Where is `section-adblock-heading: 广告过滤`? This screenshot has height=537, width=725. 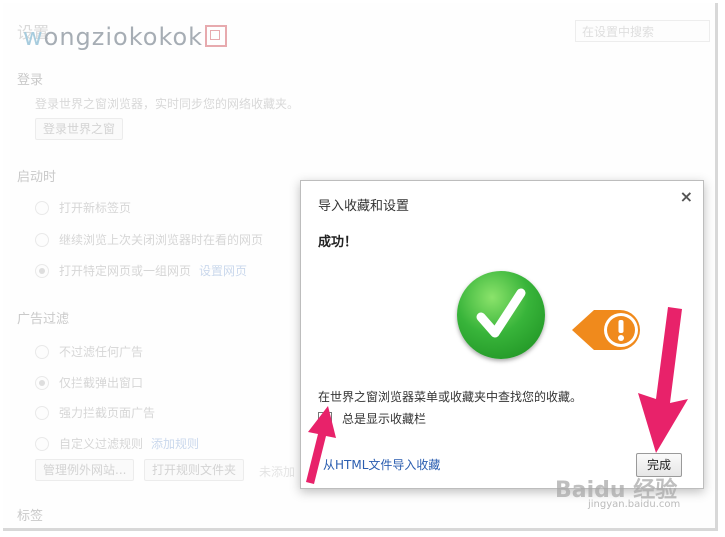
section-adblock-heading: 广告过滤 is located at coordinates (43, 319).